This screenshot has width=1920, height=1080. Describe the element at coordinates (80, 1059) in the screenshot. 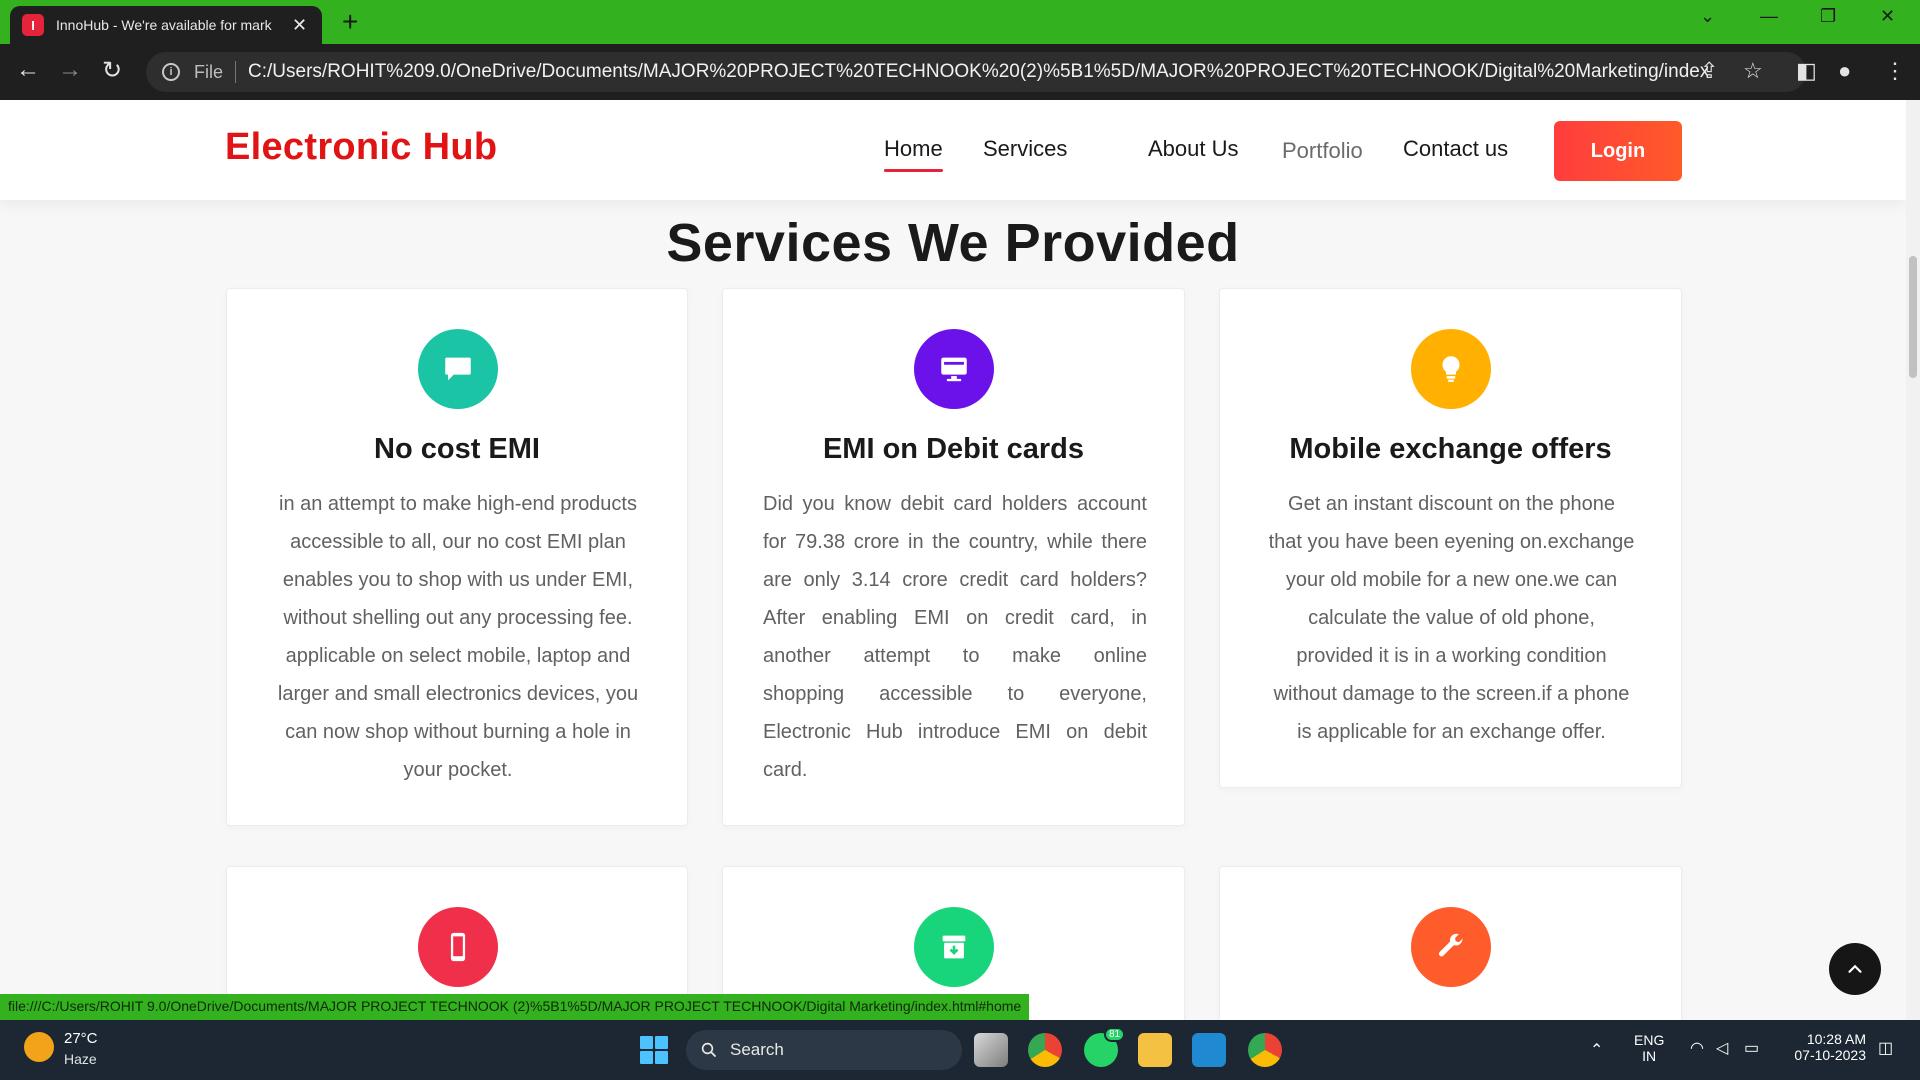

I see `weather-description: Haze` at that location.